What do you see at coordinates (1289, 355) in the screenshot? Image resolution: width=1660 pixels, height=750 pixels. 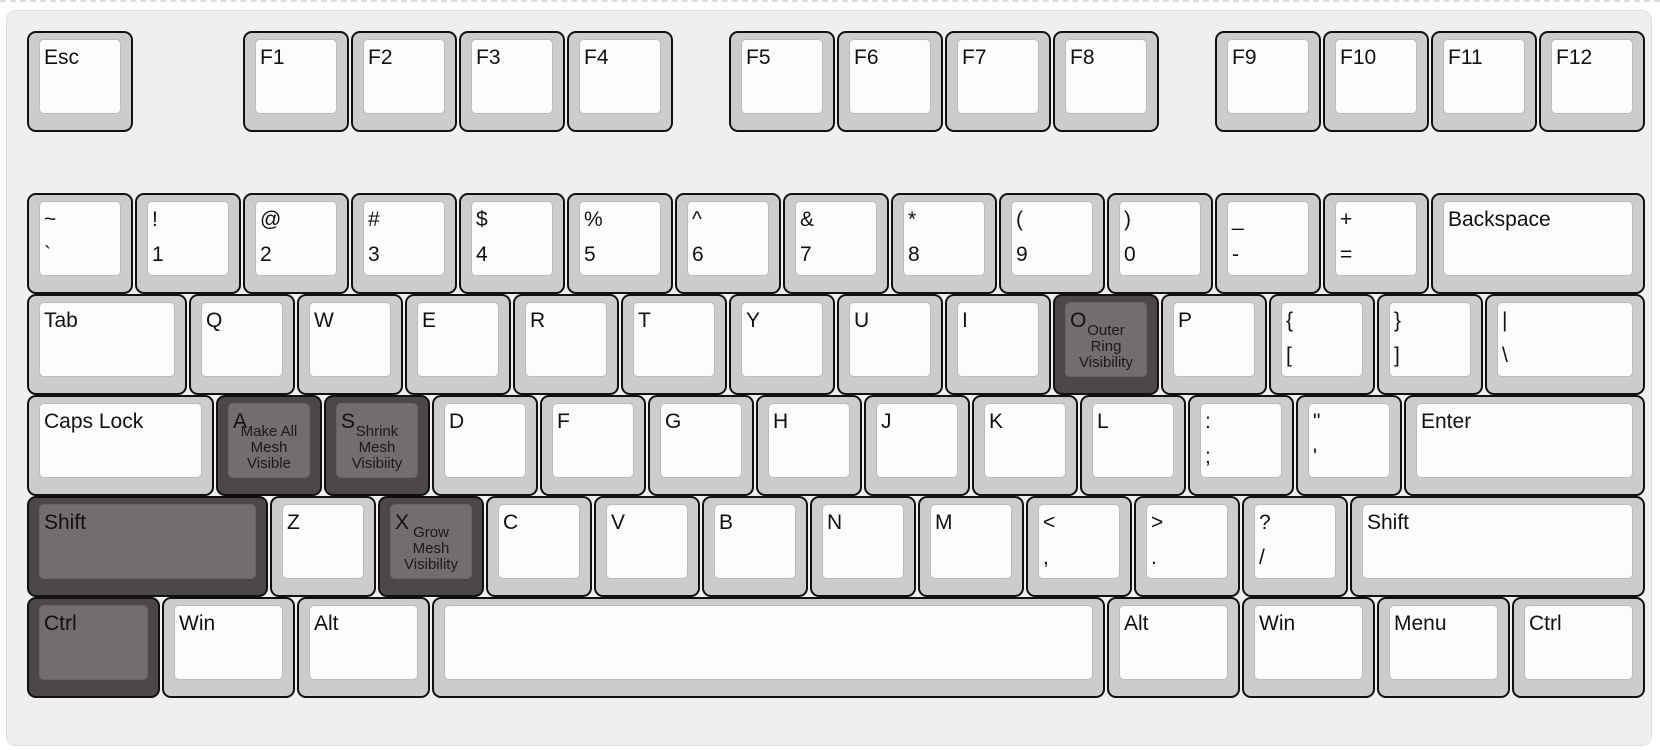 I see `key-shift-legend: [` at bounding box center [1289, 355].